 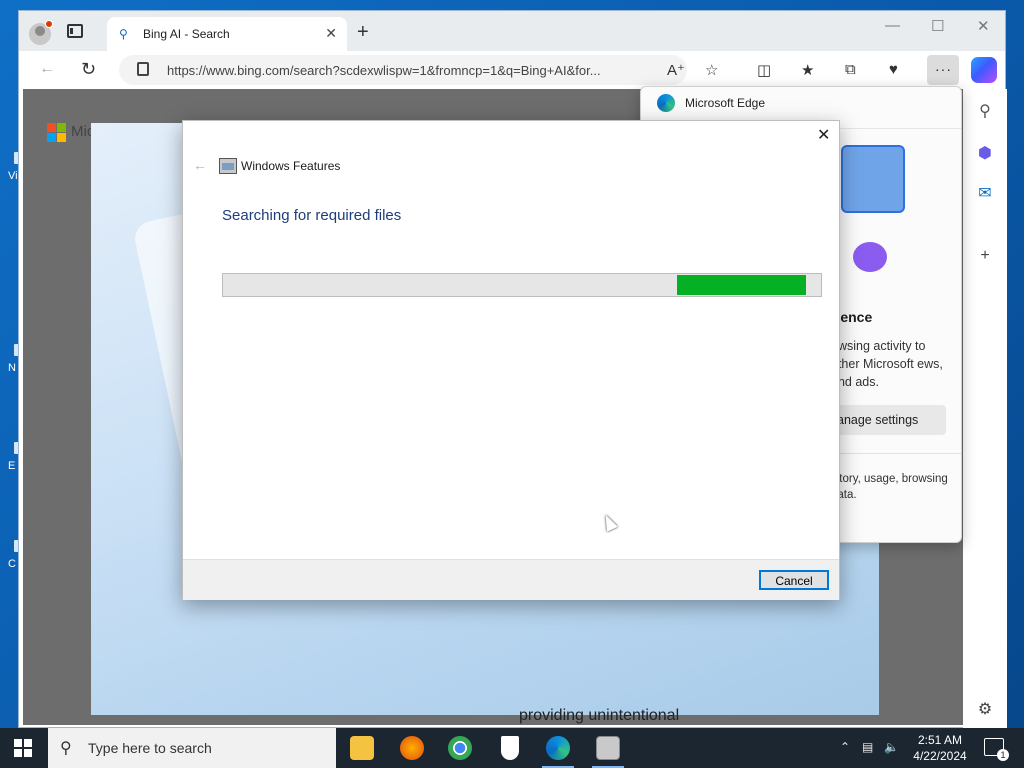 What do you see at coordinates (741, 285) in the screenshot?
I see `progress-bar-fill` at bounding box center [741, 285].